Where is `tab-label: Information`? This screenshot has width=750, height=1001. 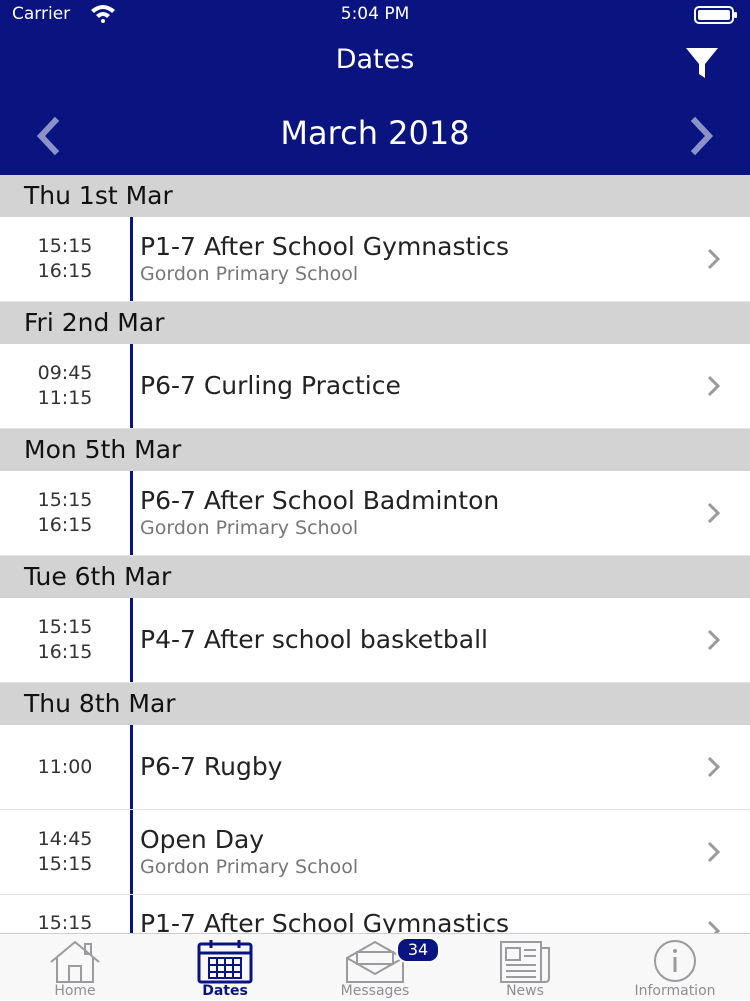 tab-label: Information is located at coordinates (675, 991).